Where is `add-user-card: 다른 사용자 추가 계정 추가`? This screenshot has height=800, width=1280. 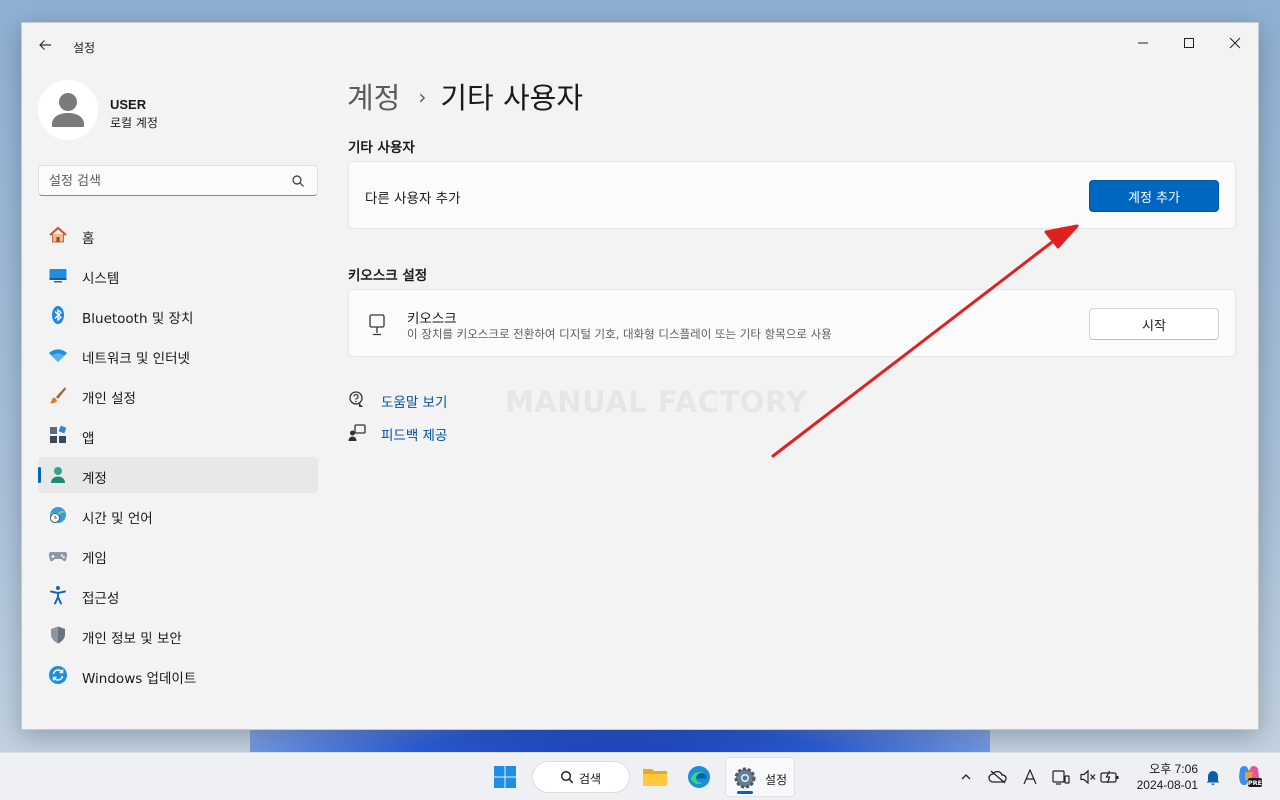 add-user-card: 다른 사용자 추가 계정 추가 is located at coordinates (792, 195).